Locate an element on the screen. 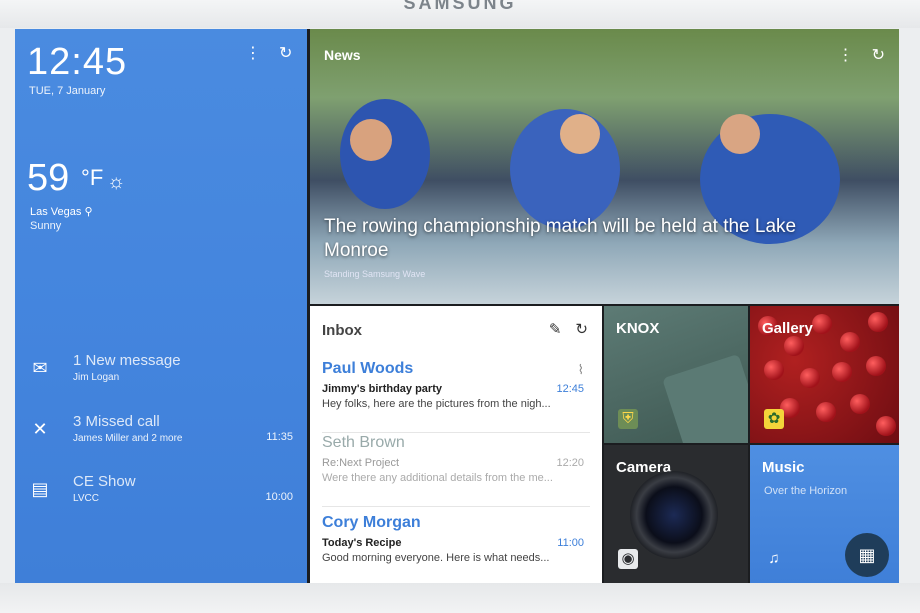 Image resolution: width=920 pixels, height=613 pixels. music-tile: Music Over the Horizon ♫ ▦ is located at coordinates (824, 514).